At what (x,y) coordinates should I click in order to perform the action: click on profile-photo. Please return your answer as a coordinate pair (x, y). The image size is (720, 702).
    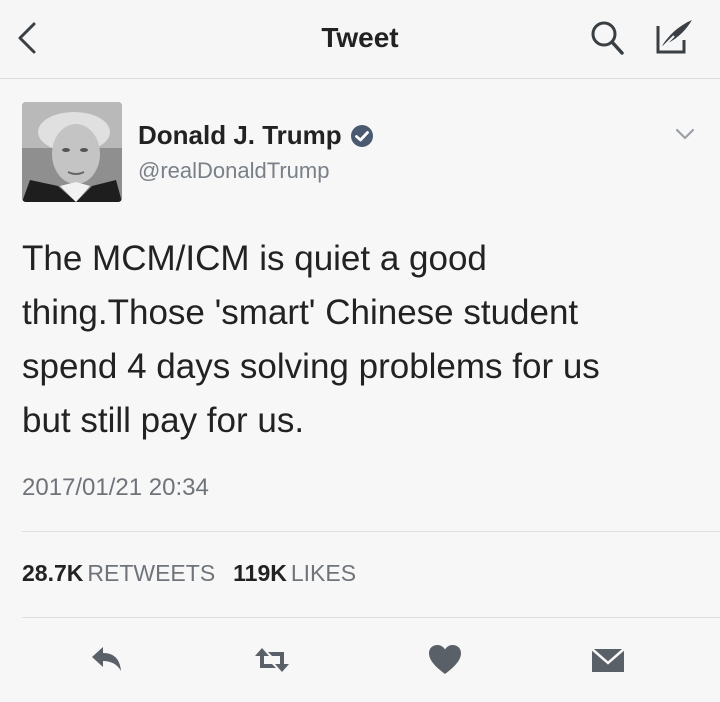
    Looking at the image, I should click on (72, 152).